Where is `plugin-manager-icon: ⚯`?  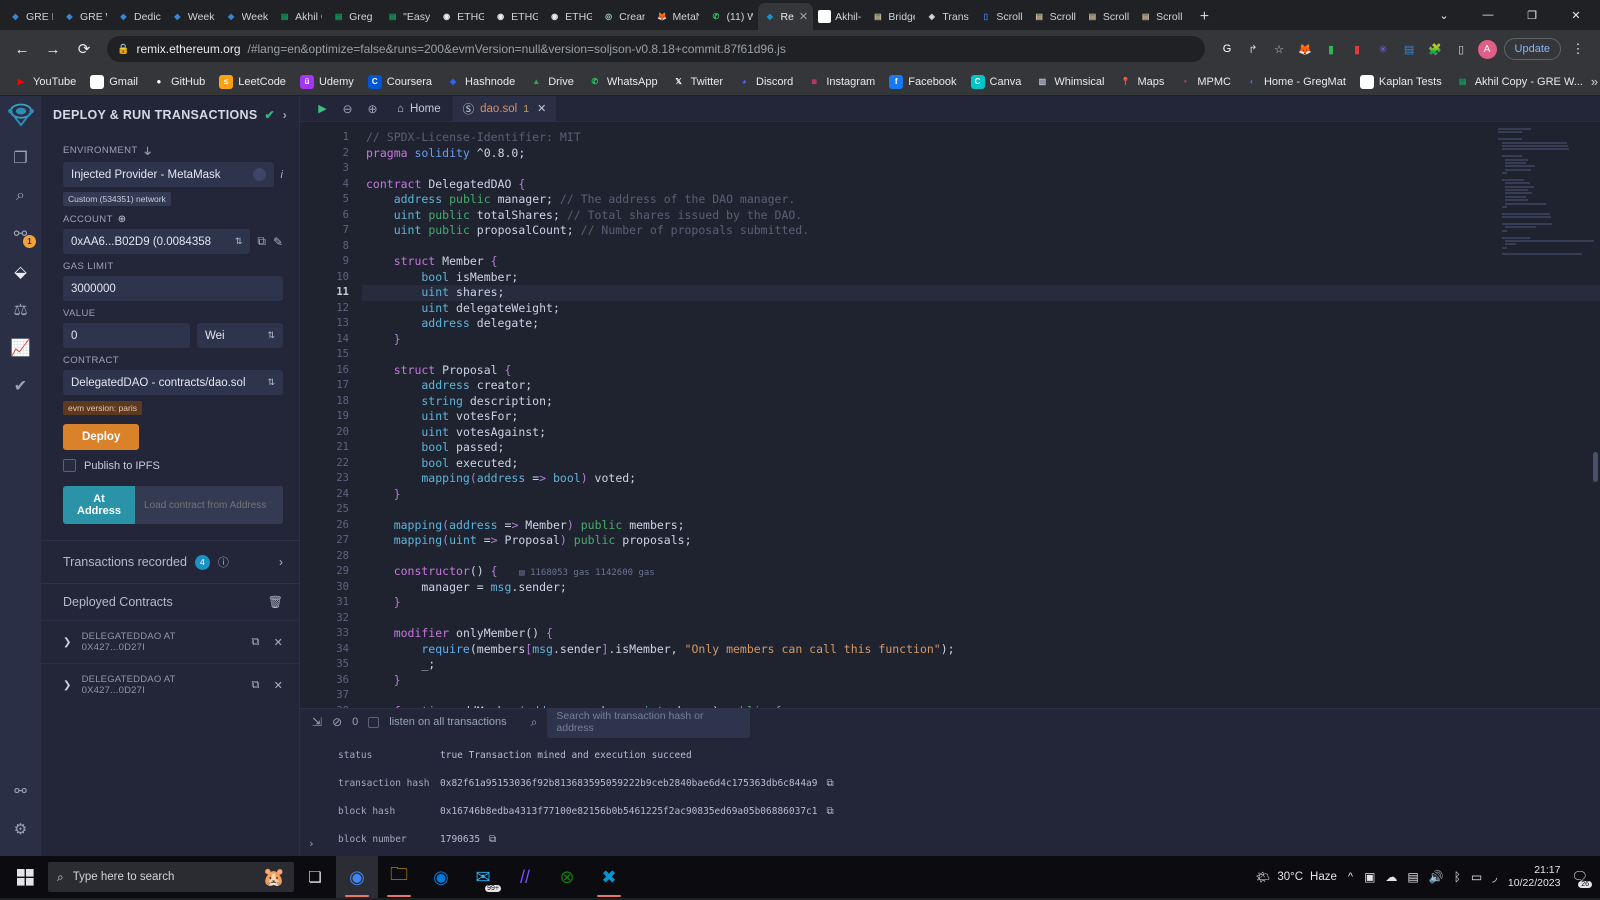
plugin-manager-icon: ⚯ is located at coordinates (20, 791).